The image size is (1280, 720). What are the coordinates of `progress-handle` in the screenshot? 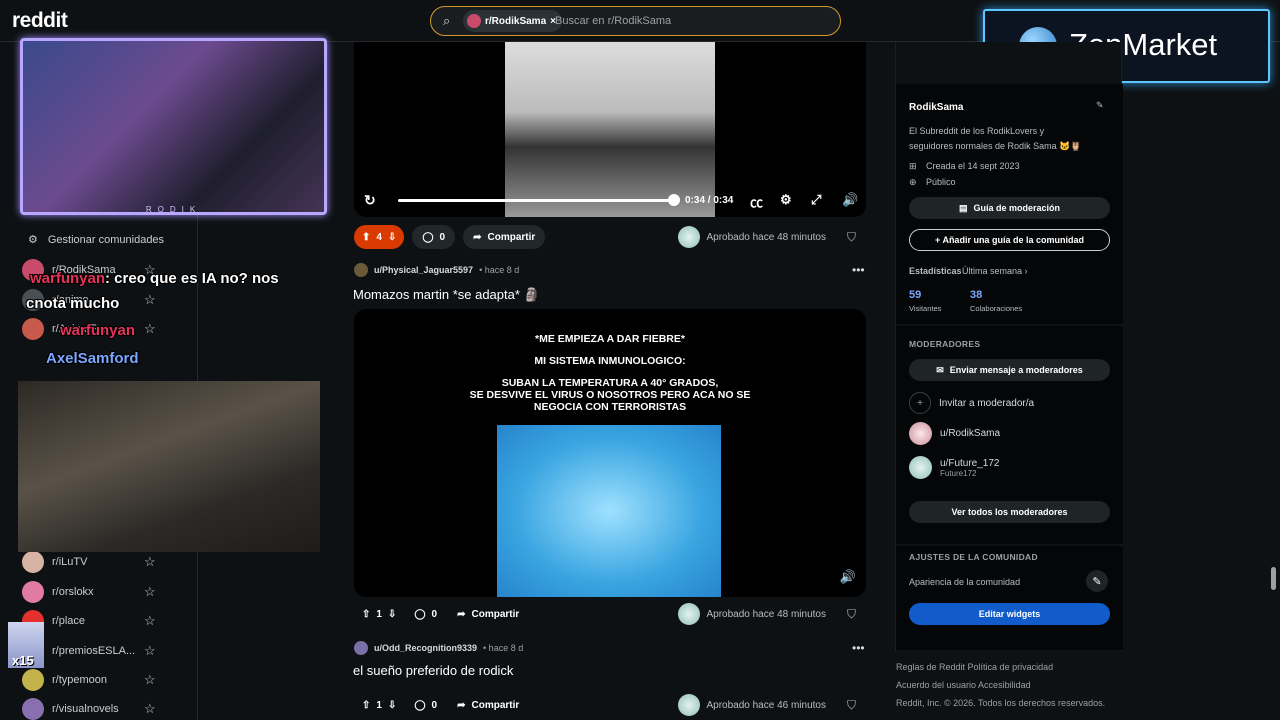 It's located at (674, 200).